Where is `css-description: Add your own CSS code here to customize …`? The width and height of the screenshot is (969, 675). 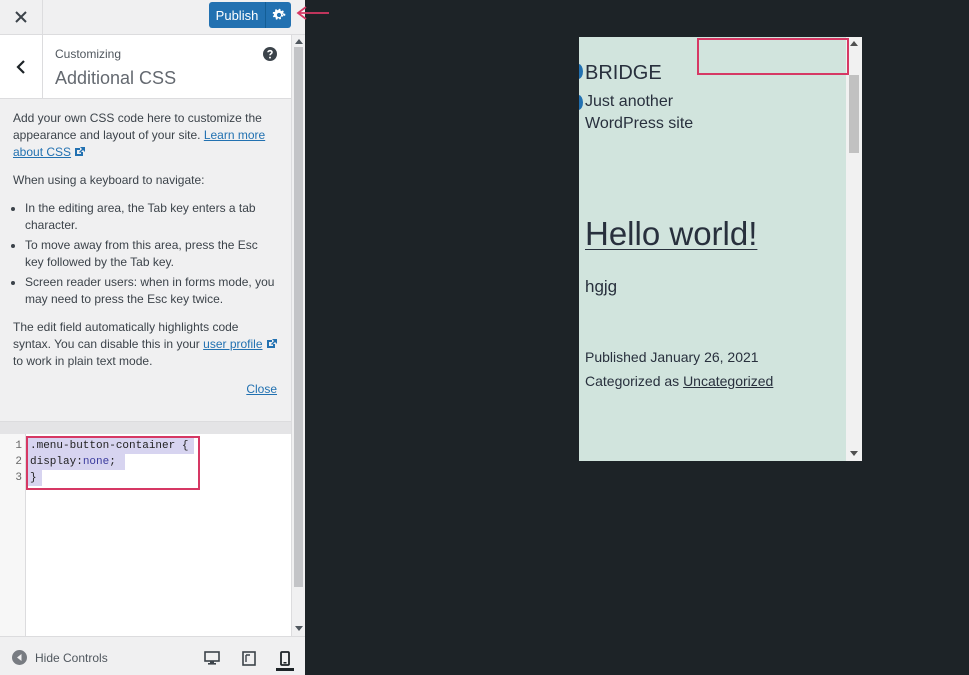 css-description: Add your own CSS code here to customize … is located at coordinates (145, 254).